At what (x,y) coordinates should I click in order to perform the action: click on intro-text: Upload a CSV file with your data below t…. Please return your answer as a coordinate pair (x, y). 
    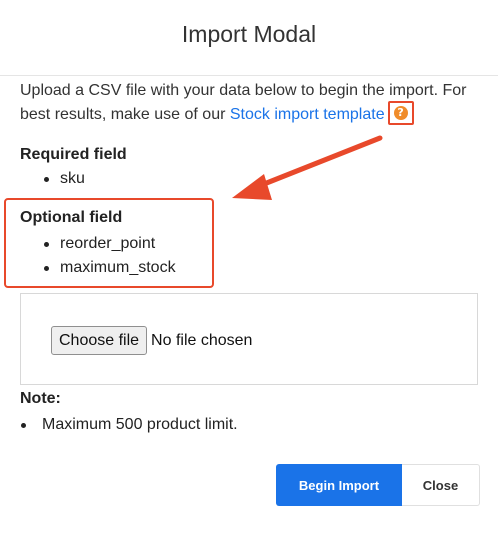
    Looking at the image, I should click on (255, 103).